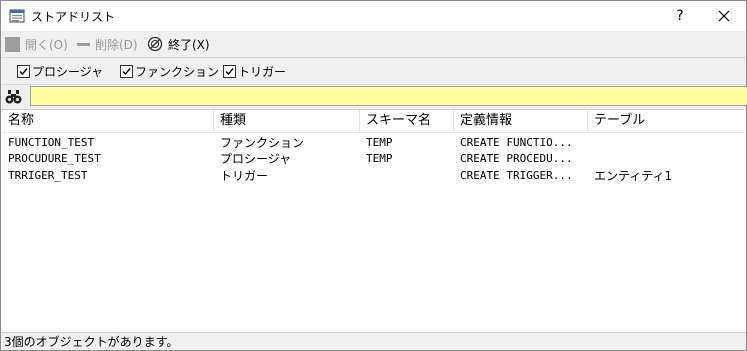 This screenshot has width=747, height=351. What do you see at coordinates (12, 44) in the screenshot?
I see `open-icon` at bounding box center [12, 44].